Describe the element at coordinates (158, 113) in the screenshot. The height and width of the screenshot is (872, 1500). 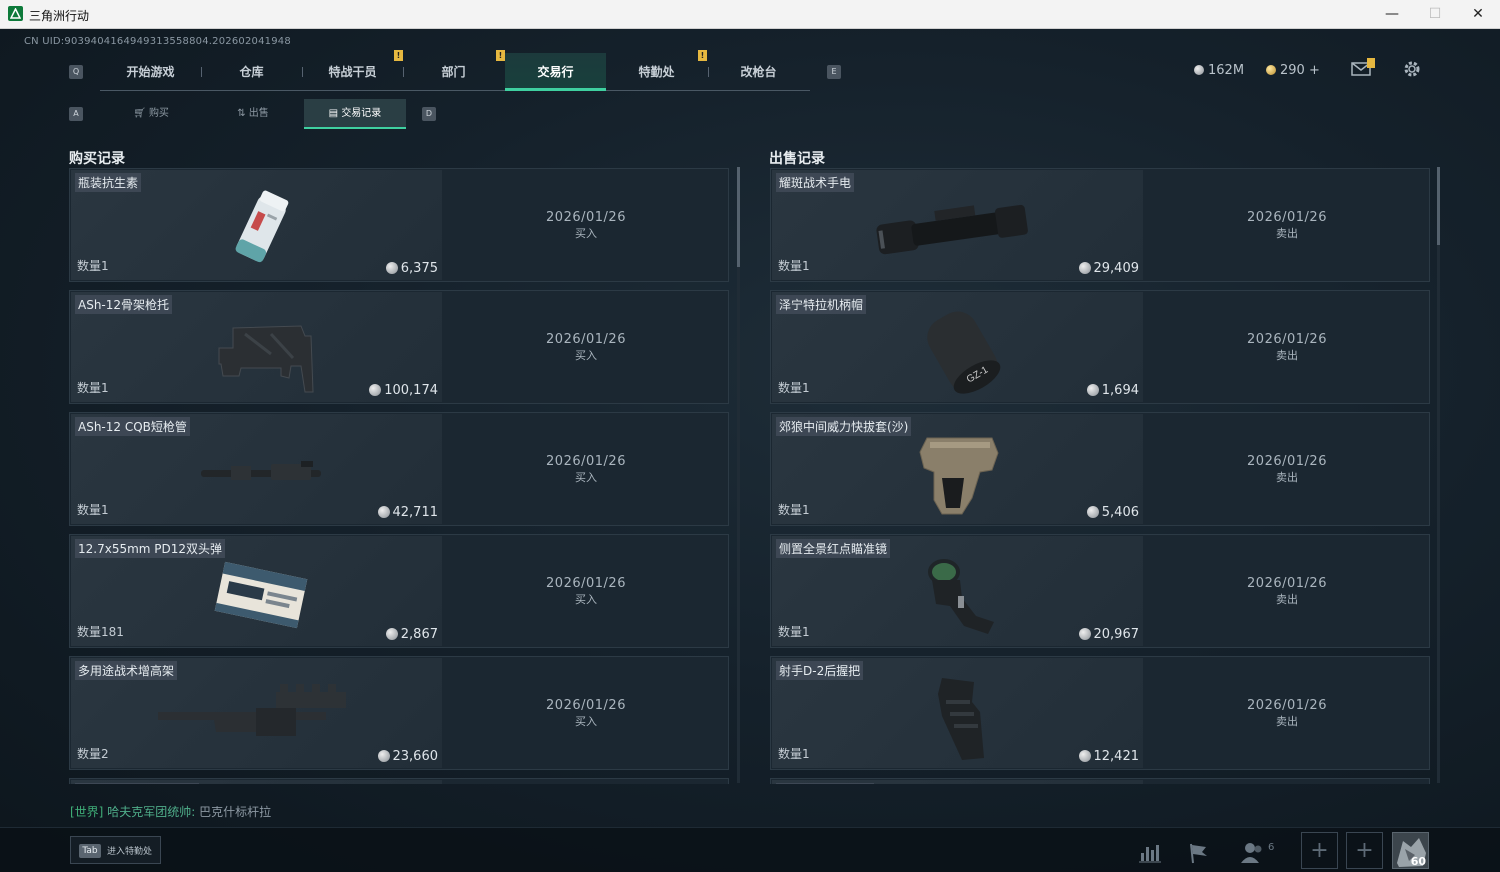
I see `subtab-buy-label: 购买` at that location.